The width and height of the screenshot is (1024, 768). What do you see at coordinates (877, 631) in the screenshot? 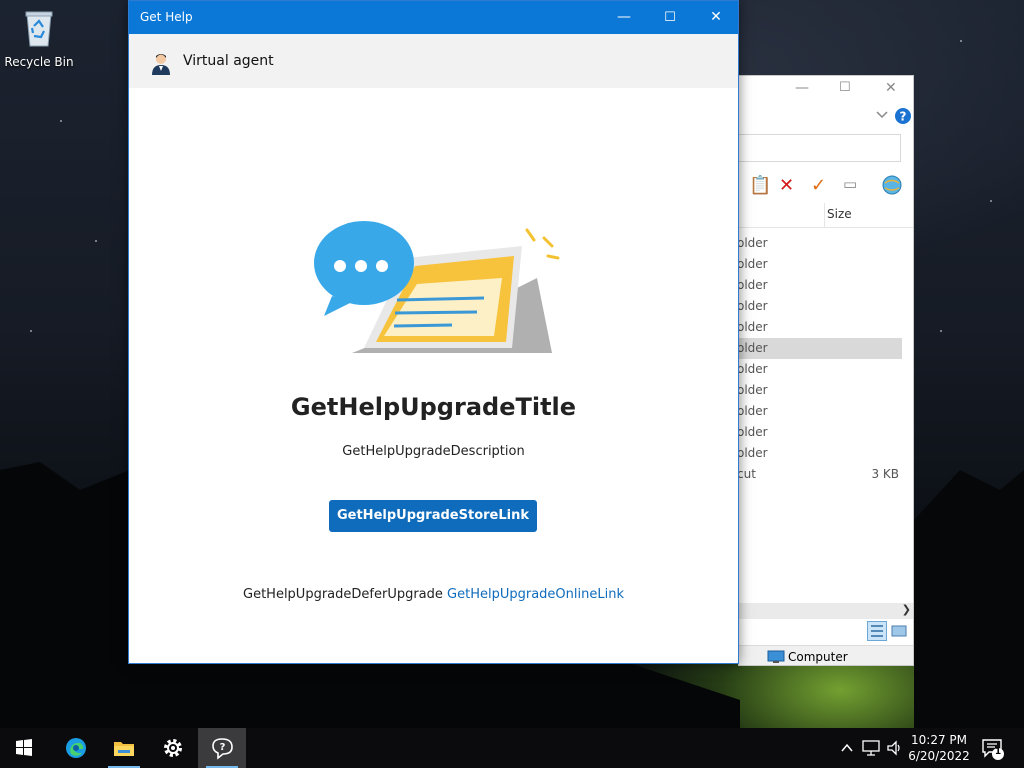
I see `details-view-icon` at bounding box center [877, 631].